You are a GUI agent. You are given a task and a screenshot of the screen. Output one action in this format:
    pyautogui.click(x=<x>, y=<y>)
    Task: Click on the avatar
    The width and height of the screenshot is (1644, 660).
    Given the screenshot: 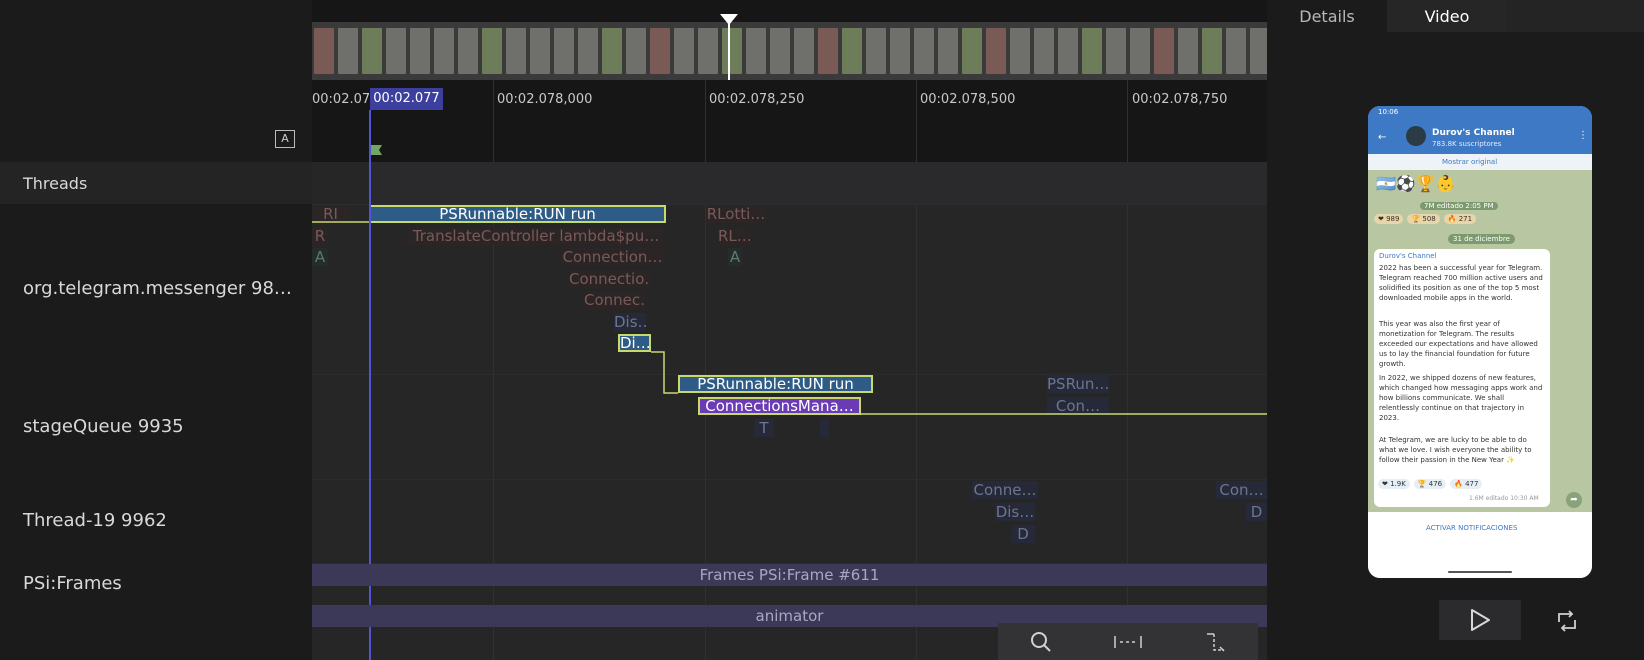 What is the action you would take?
    pyautogui.click(x=1416, y=136)
    